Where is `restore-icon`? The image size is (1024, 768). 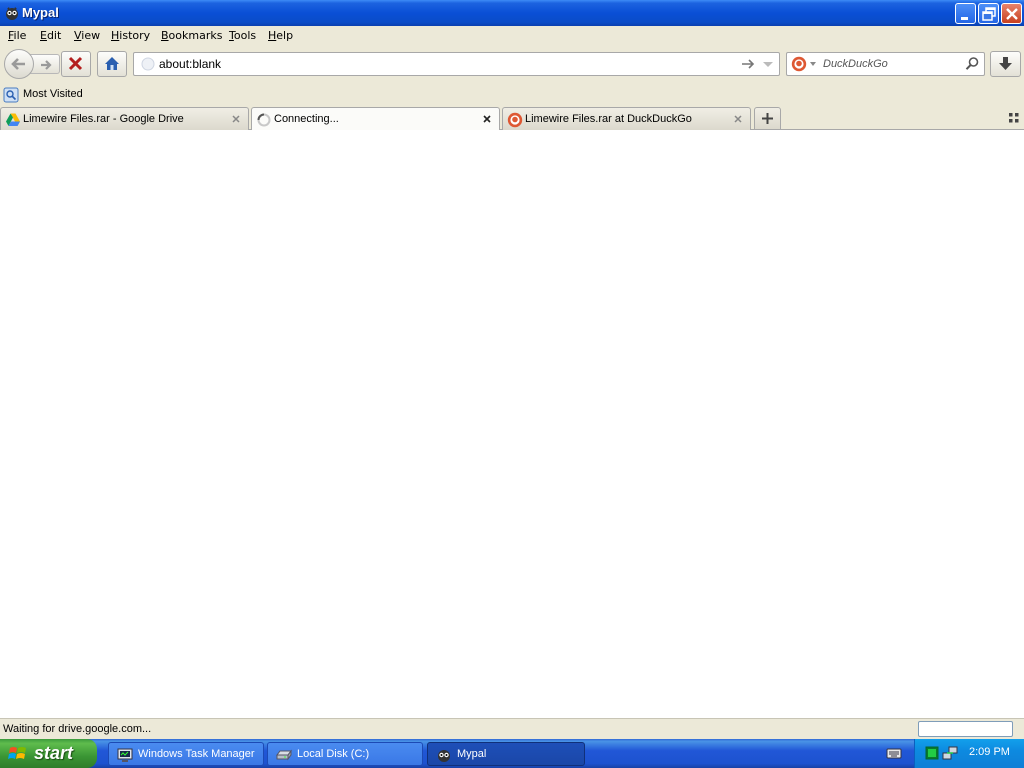 restore-icon is located at coordinates (989, 14).